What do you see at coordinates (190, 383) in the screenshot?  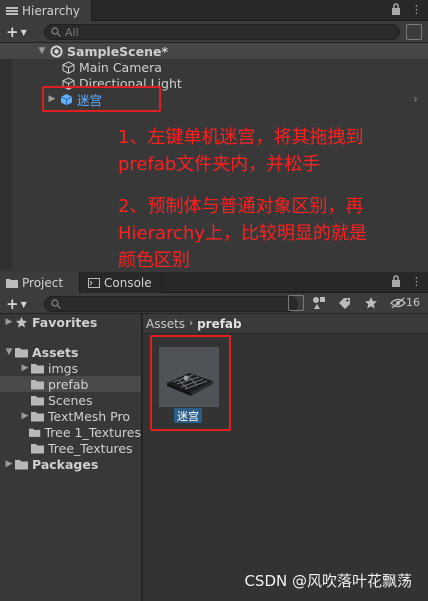 I see `annotation-box-asset` at bounding box center [190, 383].